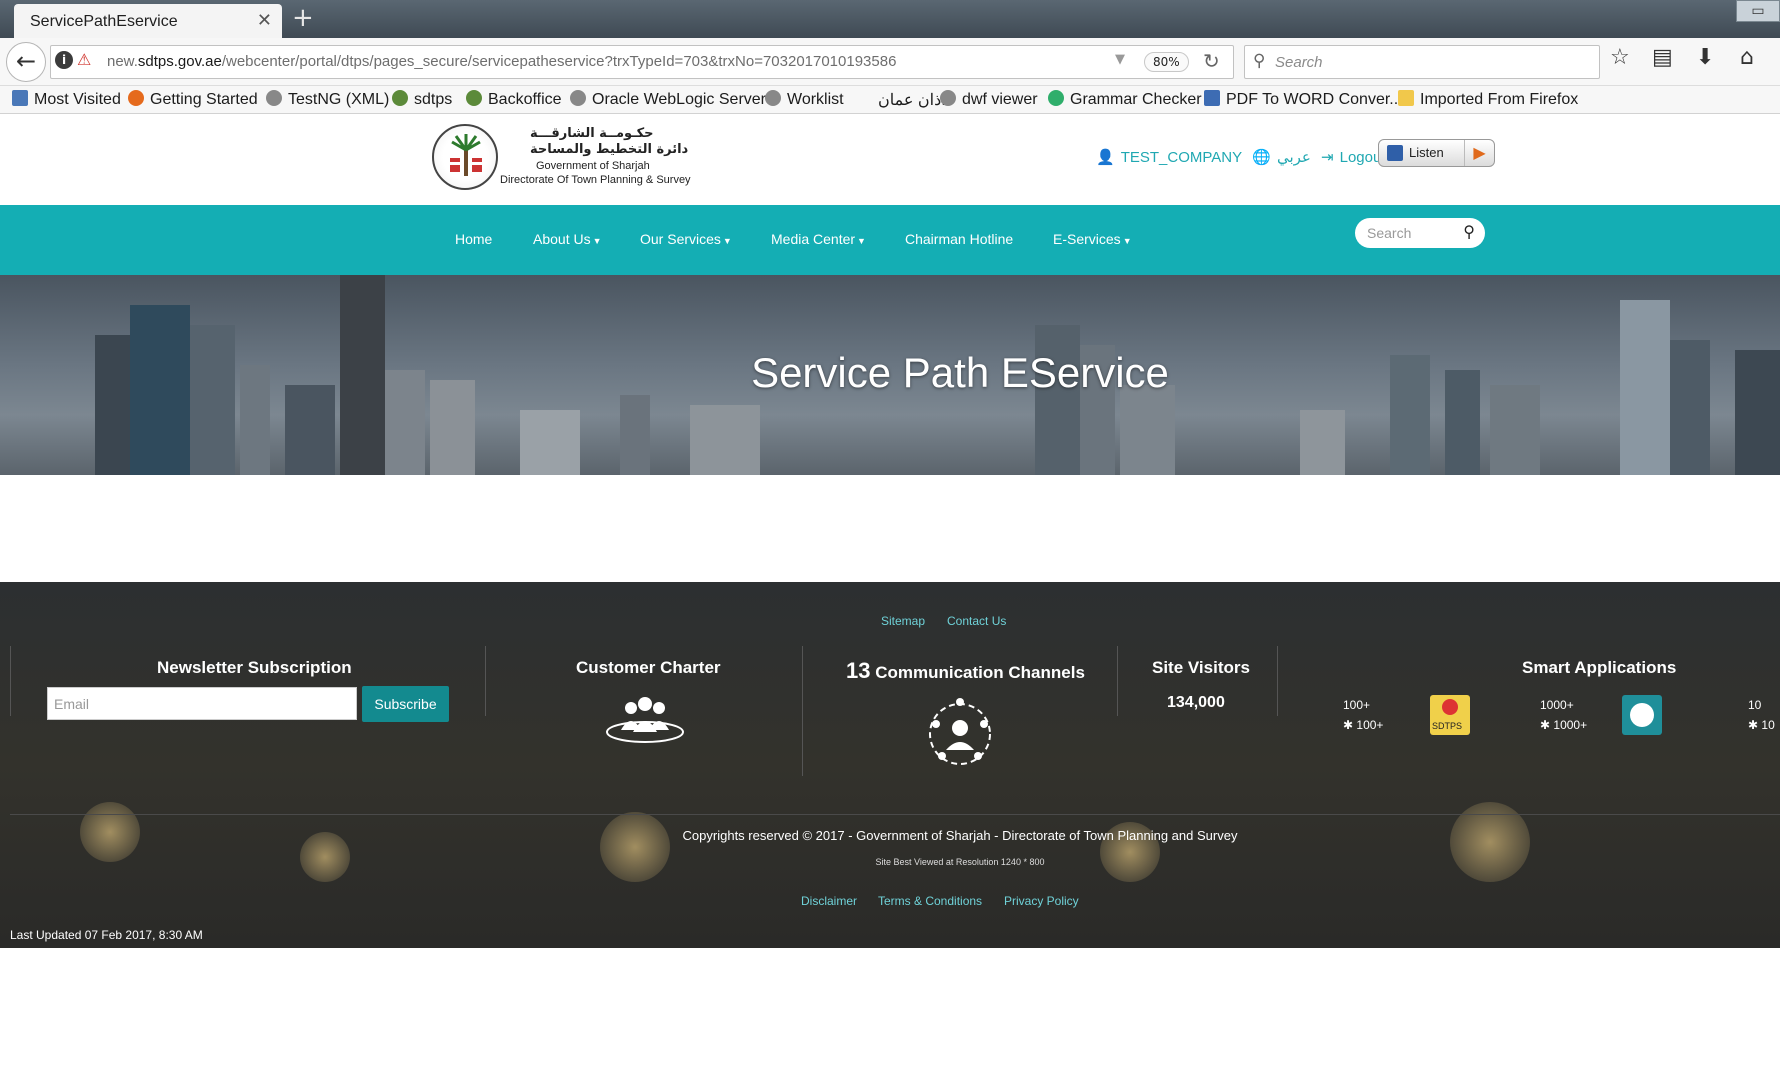 The height and width of the screenshot is (1085, 1780). I want to click on nav-about-us: About Us ▼, so click(567, 239).